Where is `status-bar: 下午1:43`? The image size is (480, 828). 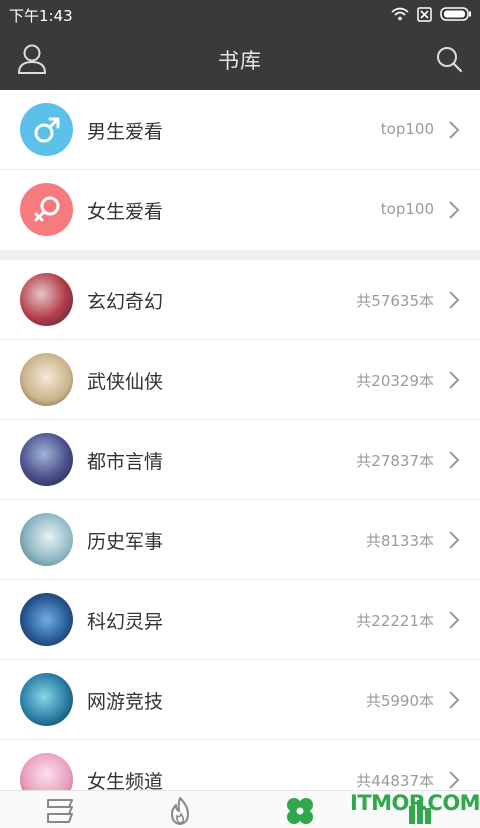
status-bar: 下午1:43 is located at coordinates (240, 14).